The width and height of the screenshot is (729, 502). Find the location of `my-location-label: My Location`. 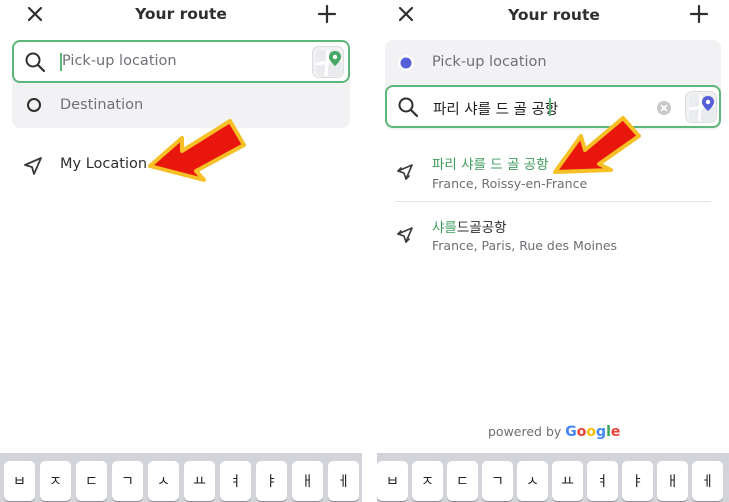

my-location-label: My Location is located at coordinates (104, 164).